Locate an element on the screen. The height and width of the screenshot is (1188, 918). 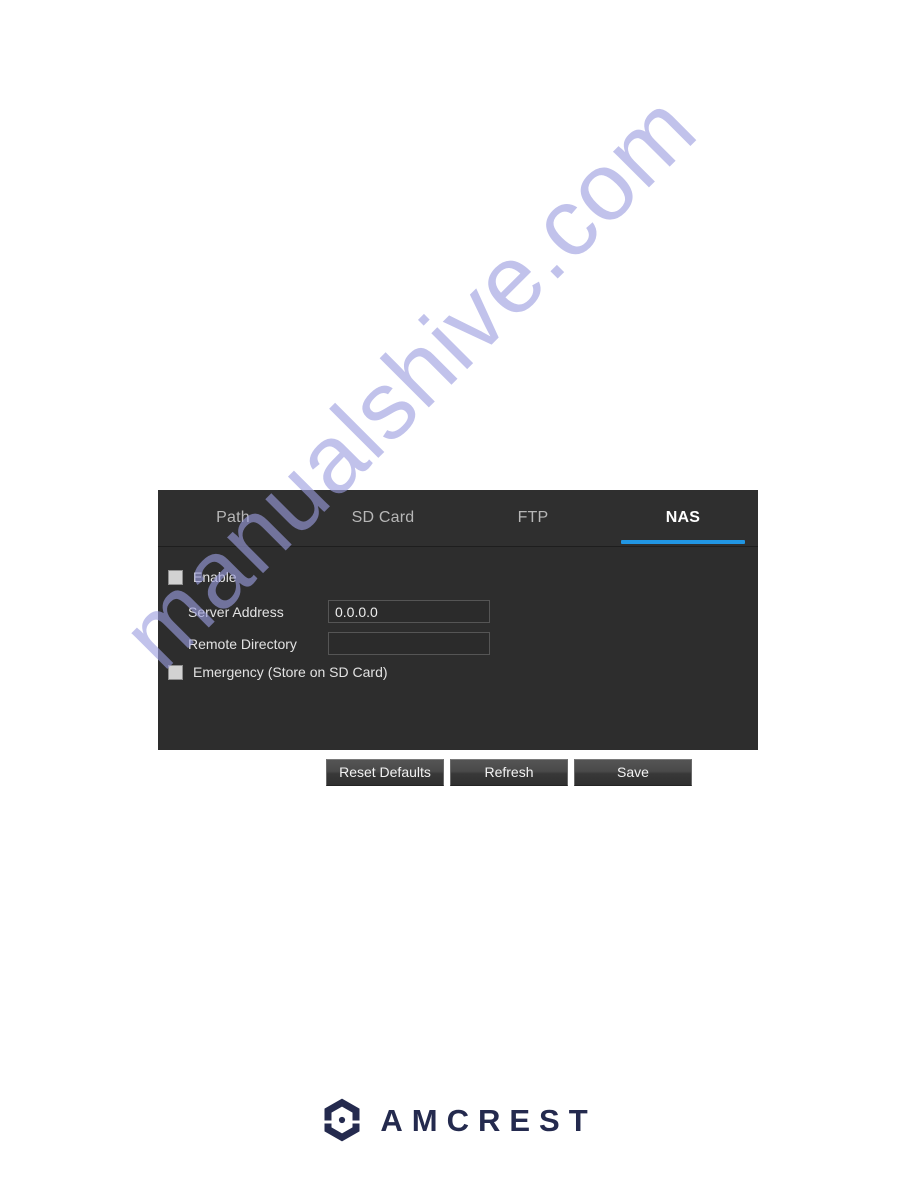
emergency-row: Emergency (Store on SD Card) is located at coordinates (278, 672).